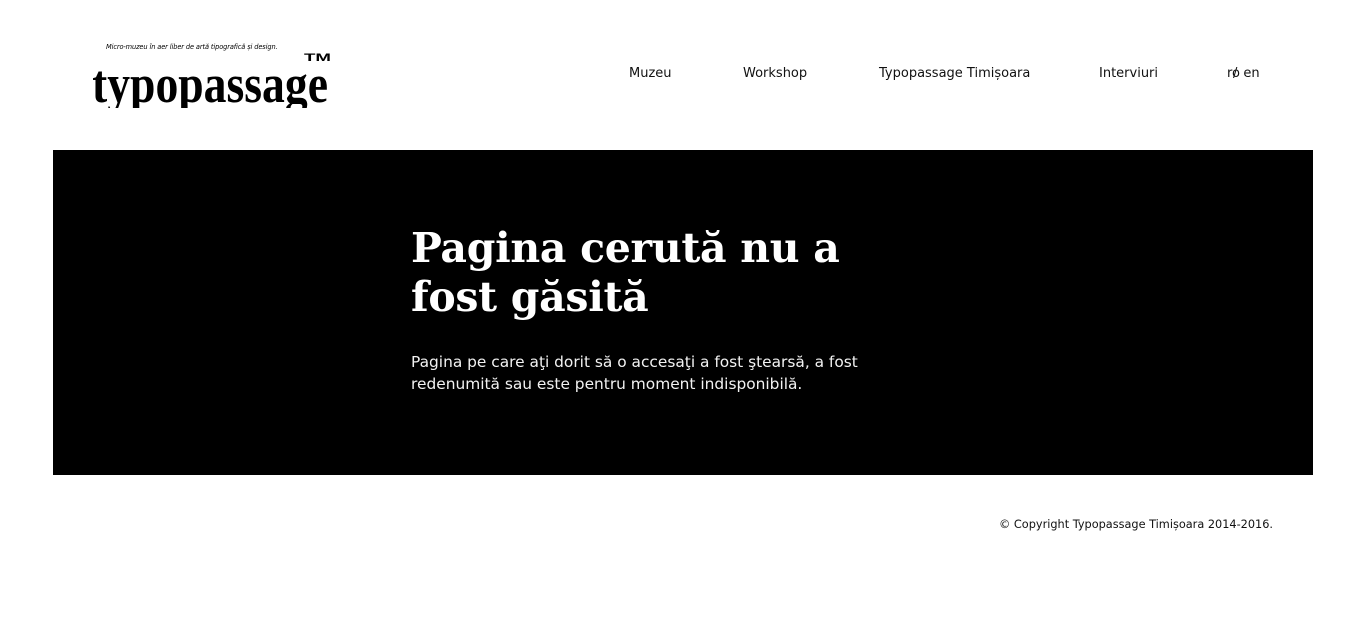  I want to click on language-switcher: ro / en, so click(1243, 74).